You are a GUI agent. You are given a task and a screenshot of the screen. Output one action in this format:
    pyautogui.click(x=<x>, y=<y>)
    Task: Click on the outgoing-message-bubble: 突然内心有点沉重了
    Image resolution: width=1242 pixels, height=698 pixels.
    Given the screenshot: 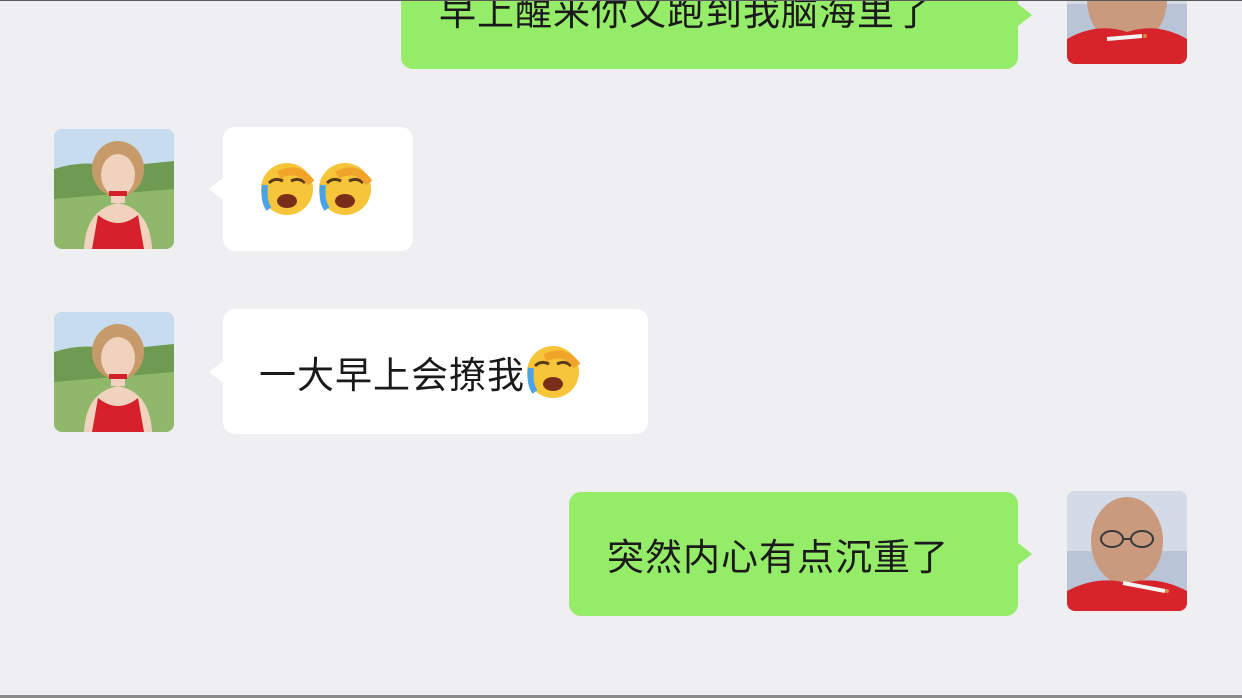 What is the action you would take?
    pyautogui.click(x=800, y=554)
    